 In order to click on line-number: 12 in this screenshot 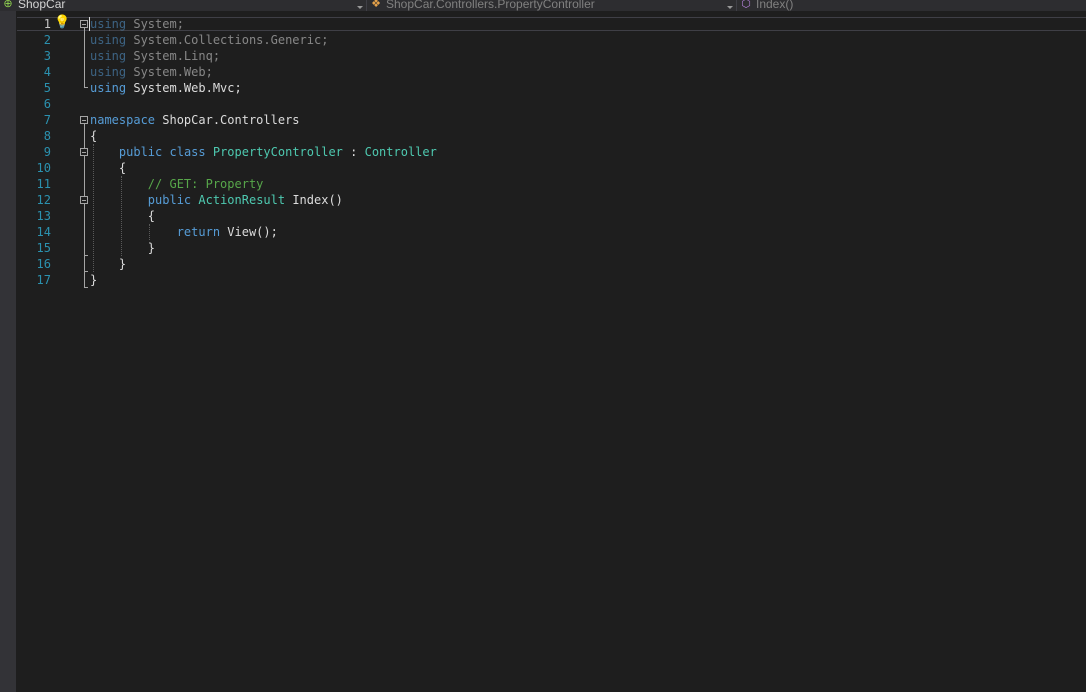, I will do `click(43, 200)`.